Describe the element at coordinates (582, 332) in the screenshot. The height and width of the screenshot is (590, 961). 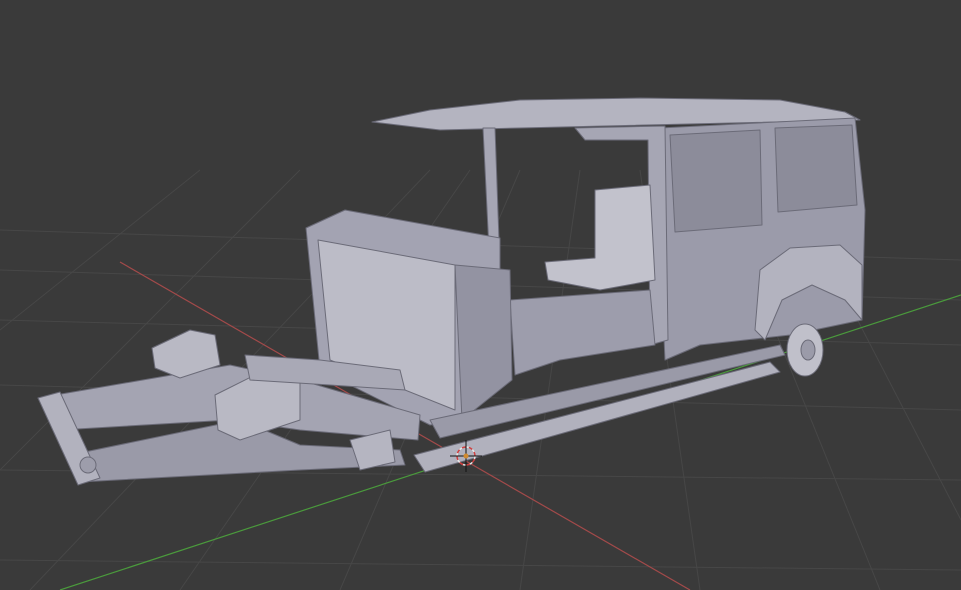
I see `floor-panel` at that location.